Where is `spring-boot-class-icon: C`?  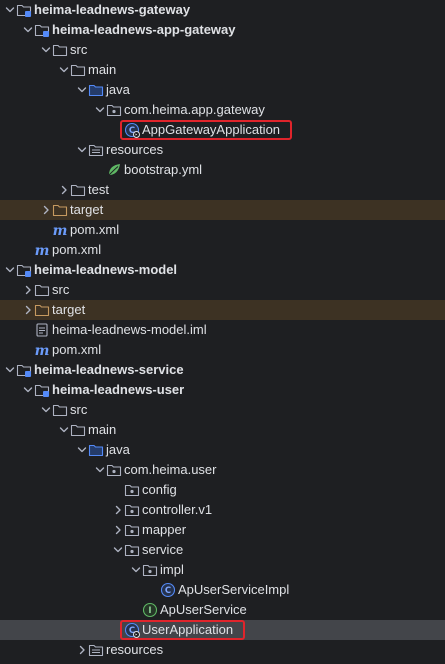 spring-boot-class-icon: C is located at coordinates (132, 630).